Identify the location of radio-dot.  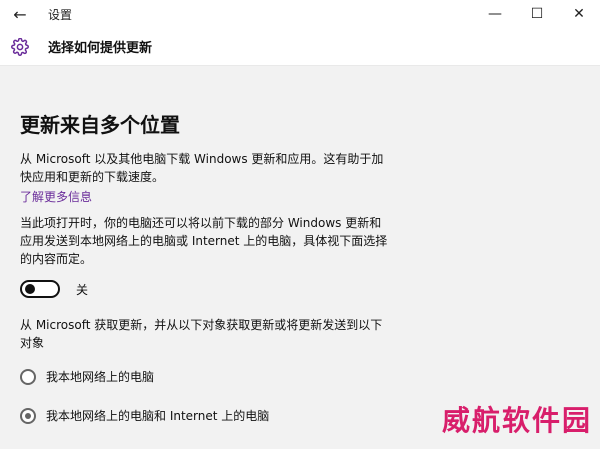
(28, 415).